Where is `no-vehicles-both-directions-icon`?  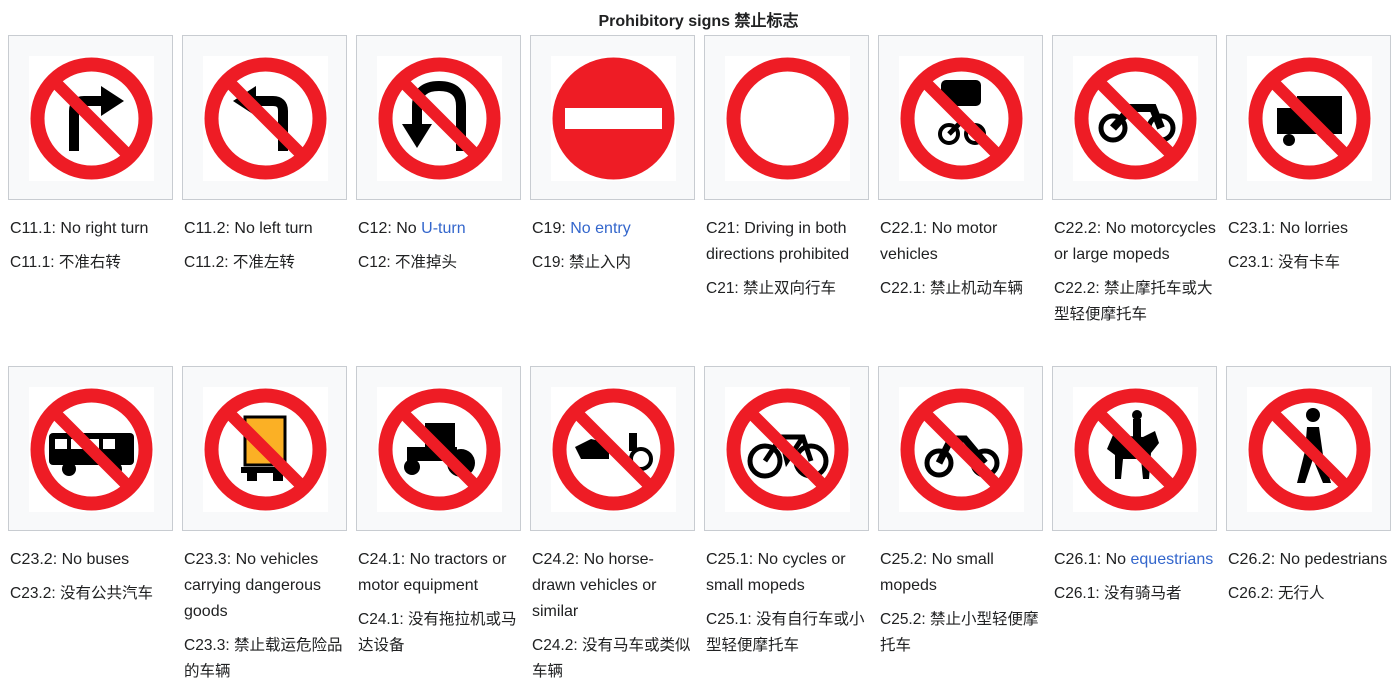
no-vehicles-both-directions-icon is located at coordinates (787, 118).